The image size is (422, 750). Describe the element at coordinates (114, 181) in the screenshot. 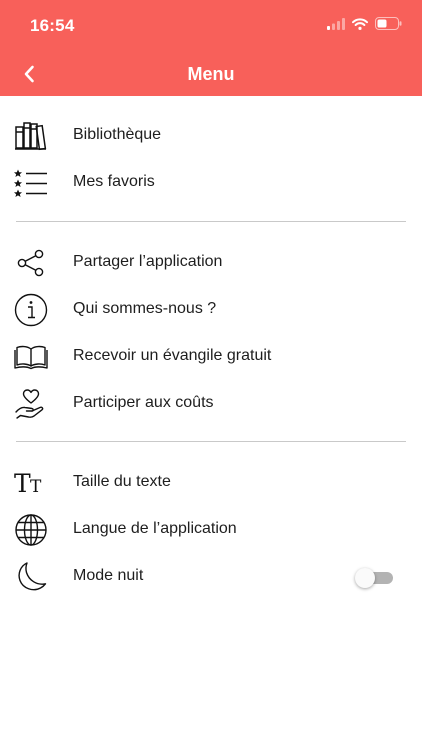

I see `menu-item-label: Mes favoris` at that location.